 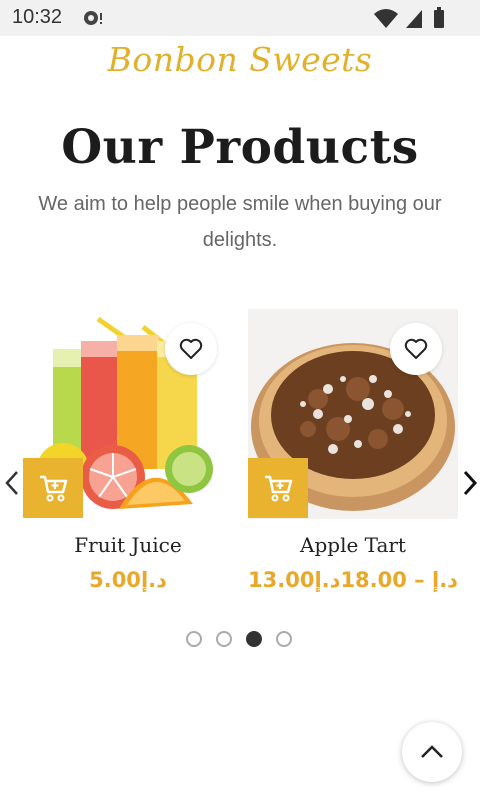 I want to click on section-title: Our Products, so click(x=240, y=147).